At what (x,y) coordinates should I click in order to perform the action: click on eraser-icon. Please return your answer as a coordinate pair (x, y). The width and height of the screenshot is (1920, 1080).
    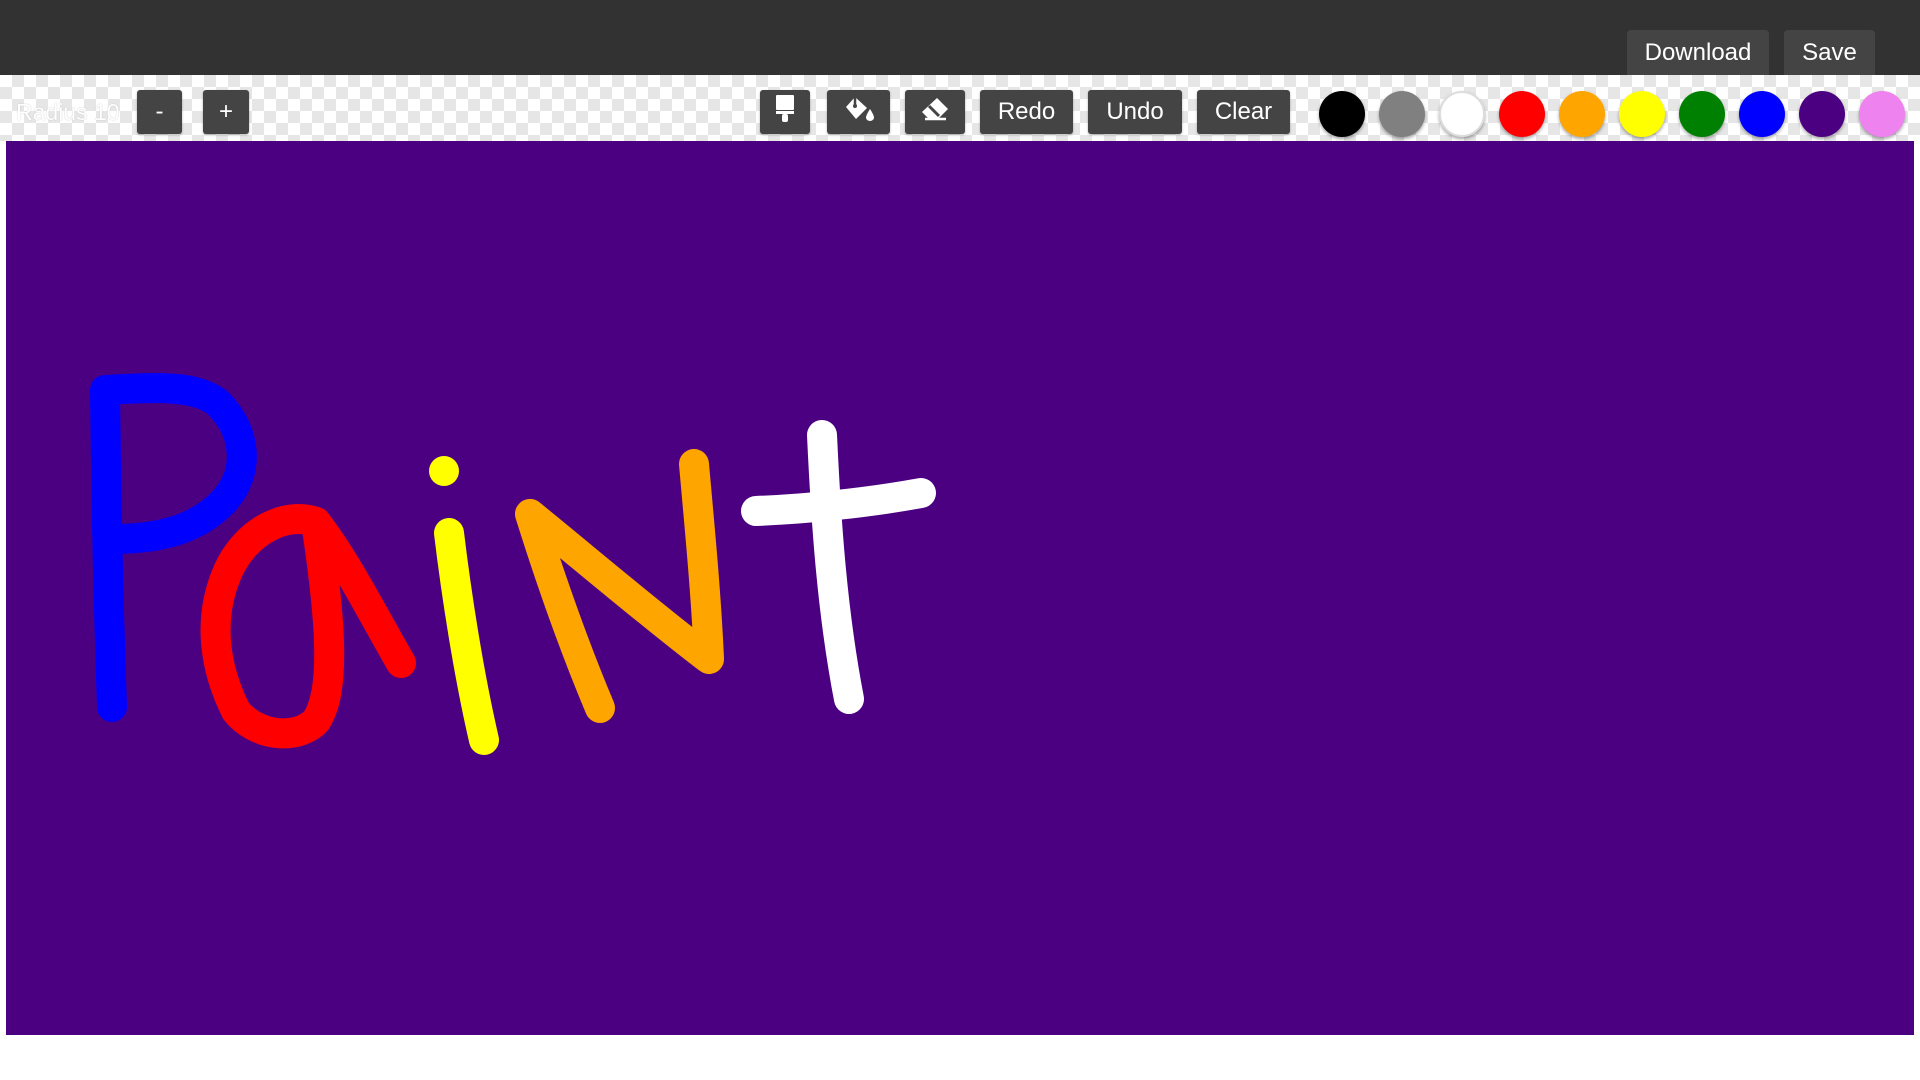
    Looking at the image, I should click on (935, 112).